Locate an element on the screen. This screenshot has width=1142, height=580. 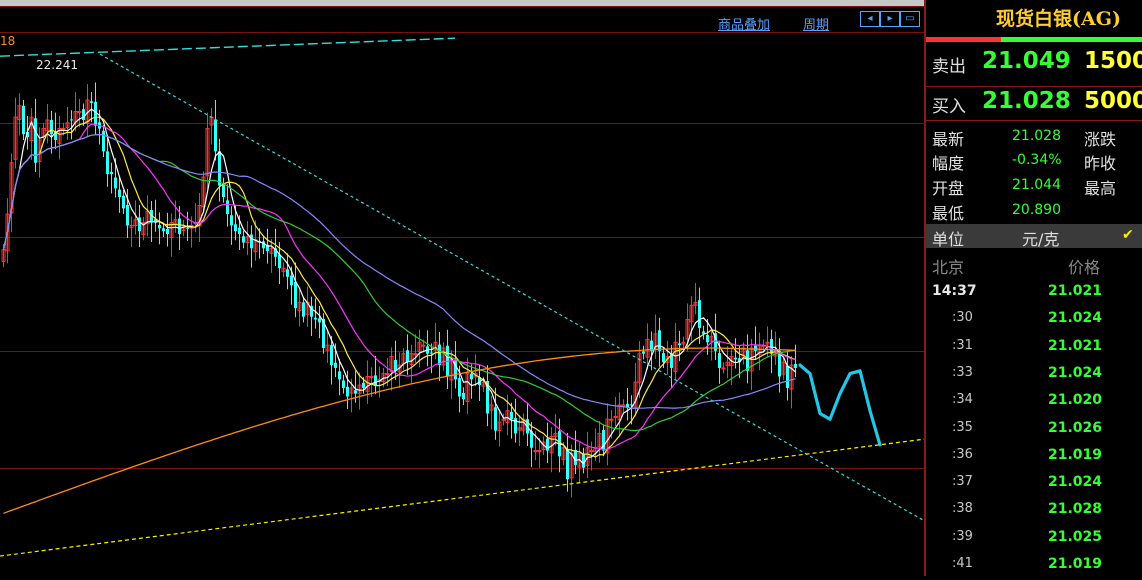
forecast-path is located at coordinates (840, 405).